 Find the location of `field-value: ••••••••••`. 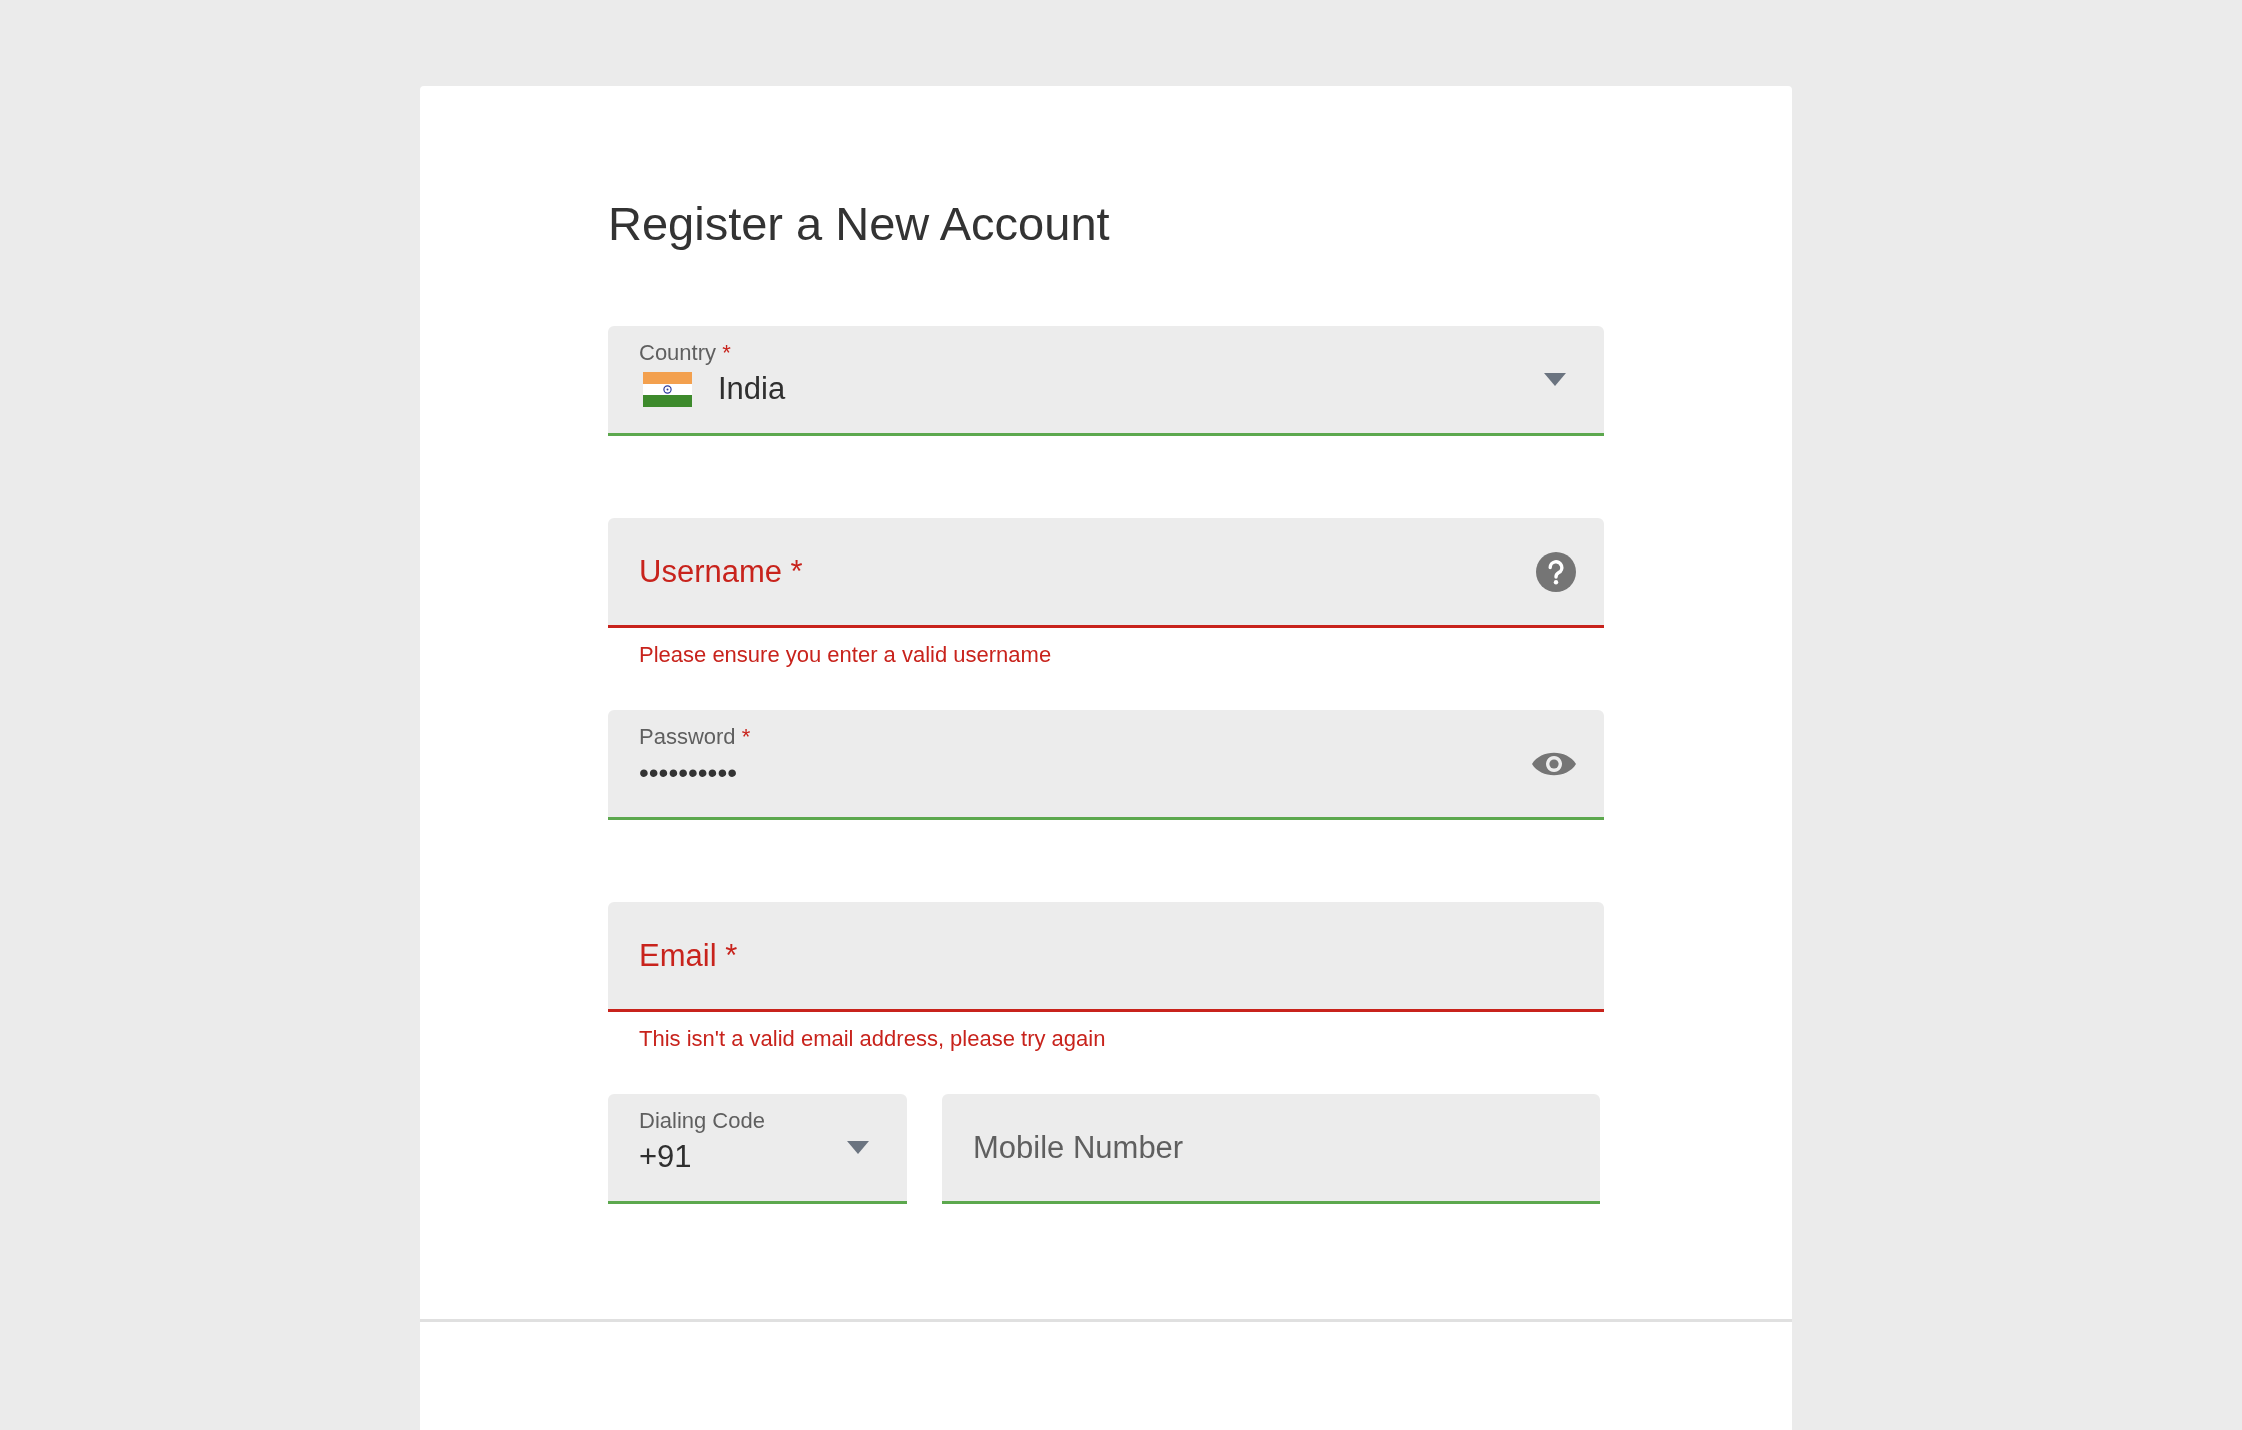

field-value: •••••••••• is located at coordinates (688, 773).